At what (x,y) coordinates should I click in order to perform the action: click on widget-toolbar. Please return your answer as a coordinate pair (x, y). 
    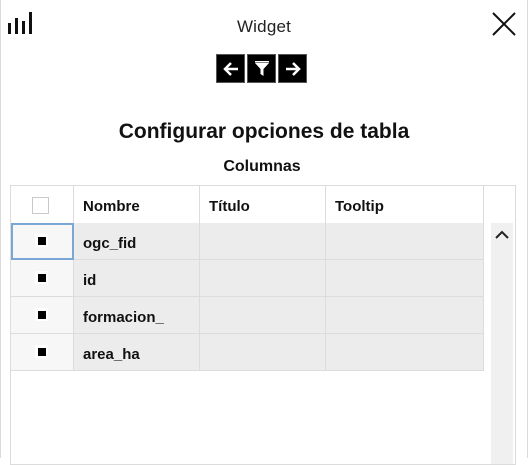
    Looking at the image, I should click on (261, 68).